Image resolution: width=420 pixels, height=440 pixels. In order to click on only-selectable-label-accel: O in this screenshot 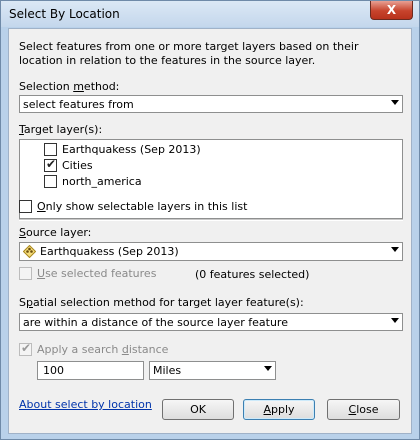, I will do `click(41, 206)`.